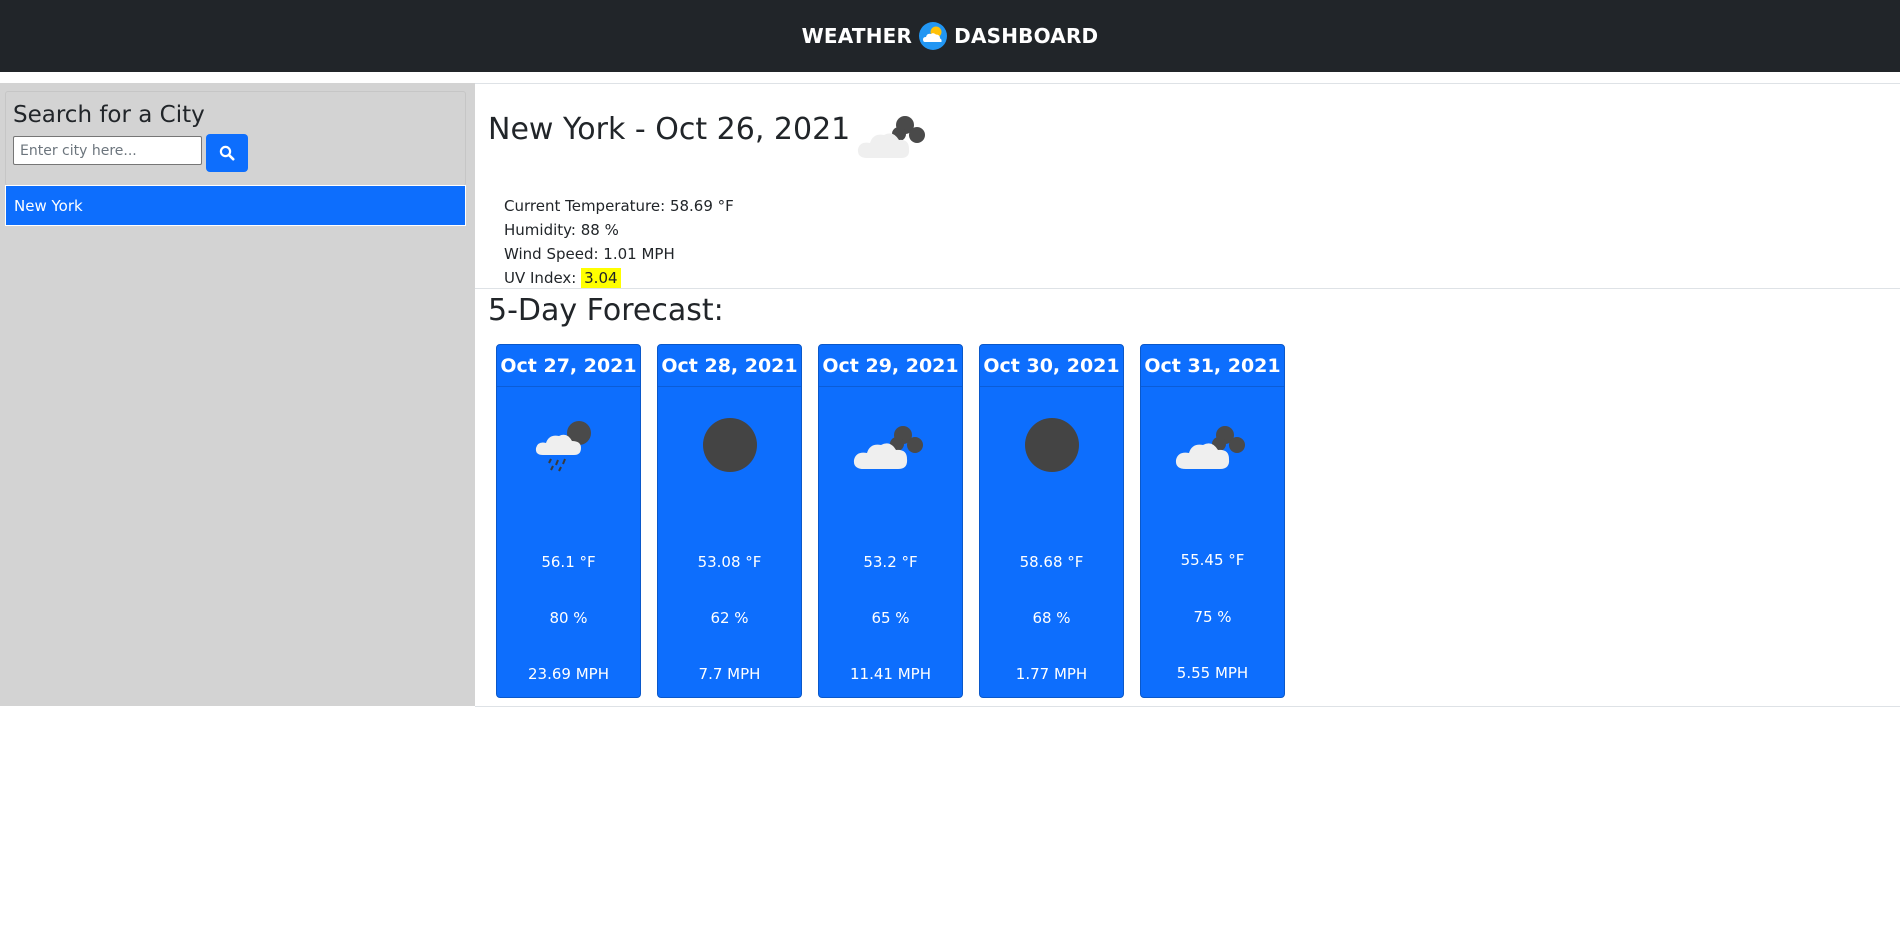 This screenshot has width=1900, height=925. What do you see at coordinates (563, 446) in the screenshot?
I see `rain-cloud-icon` at bounding box center [563, 446].